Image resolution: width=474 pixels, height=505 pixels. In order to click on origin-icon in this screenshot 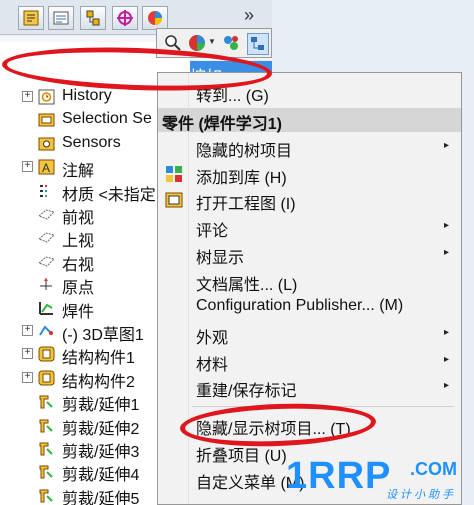, I will do `click(46, 284)`.